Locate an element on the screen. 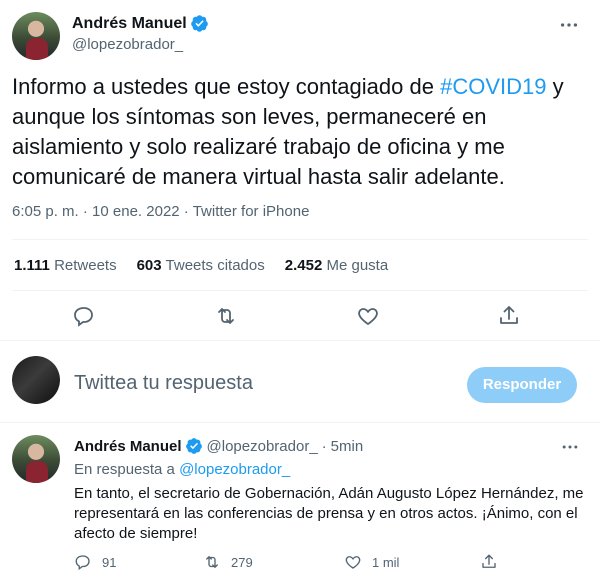  reply-like-action: 1 mil is located at coordinates (371, 562).